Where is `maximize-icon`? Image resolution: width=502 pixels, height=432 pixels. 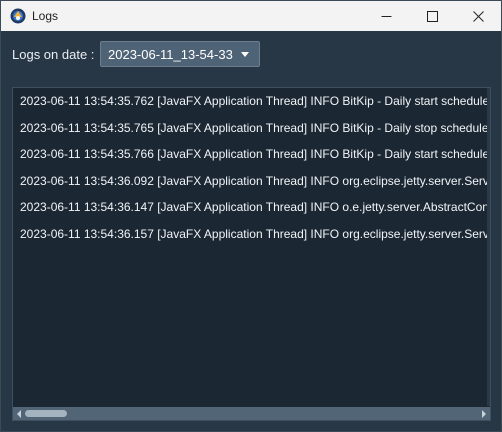 maximize-icon is located at coordinates (432, 16).